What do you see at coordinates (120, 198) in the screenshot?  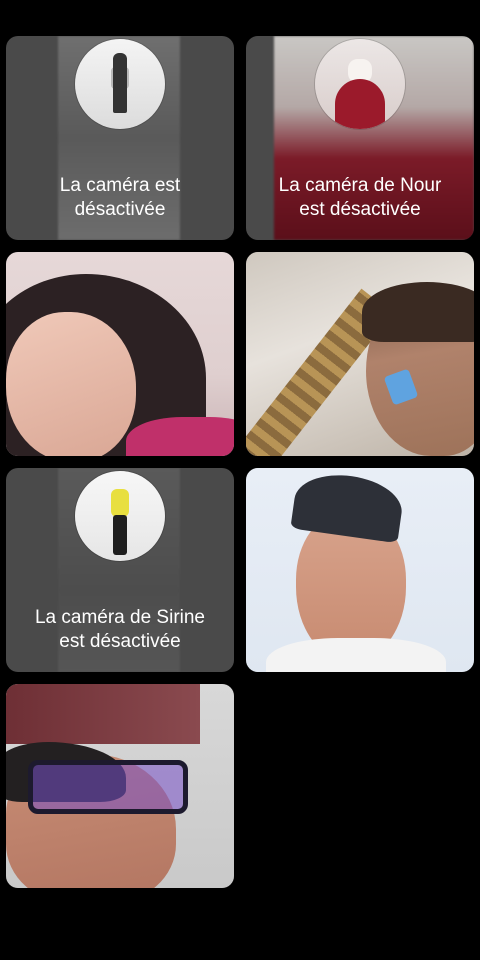 I see `camera-off-label: La caméra est désactivée` at bounding box center [120, 198].